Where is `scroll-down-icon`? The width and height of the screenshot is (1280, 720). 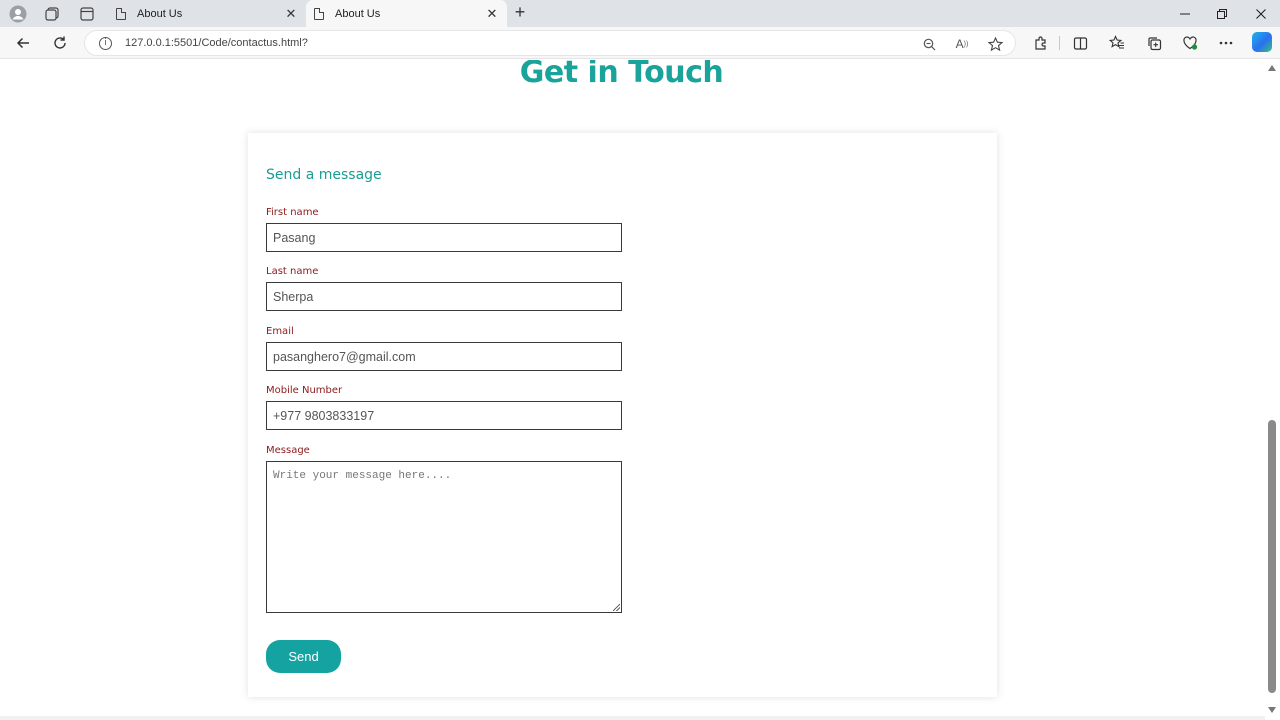
scroll-down-icon is located at coordinates (1272, 710).